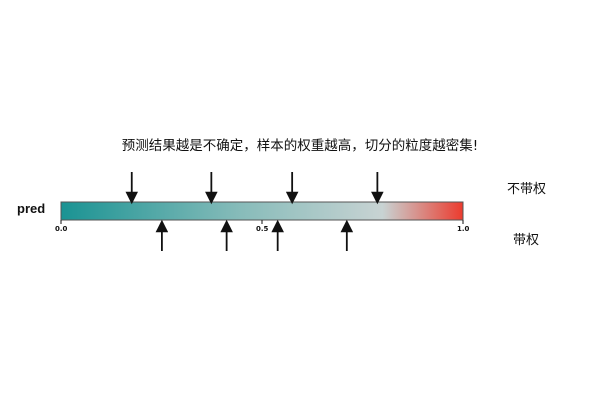 This screenshot has height=400, width=600. Describe the element at coordinates (262, 229) in the screenshot. I see `tick-label: 0.5` at that location.